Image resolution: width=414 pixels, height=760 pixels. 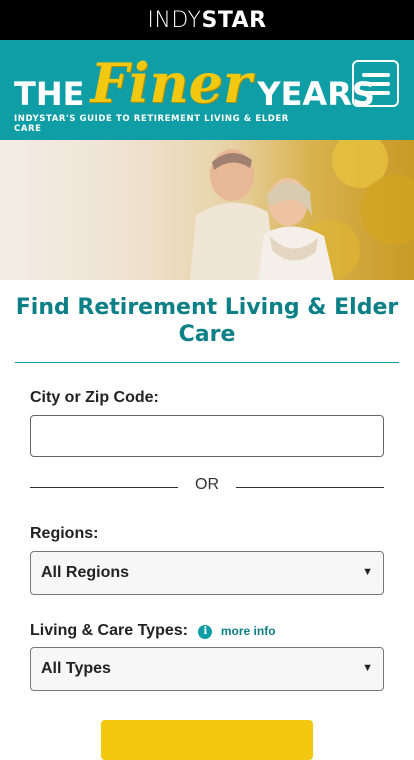 I want to click on city-zip-label: City or Zip Code:, so click(x=94, y=397).